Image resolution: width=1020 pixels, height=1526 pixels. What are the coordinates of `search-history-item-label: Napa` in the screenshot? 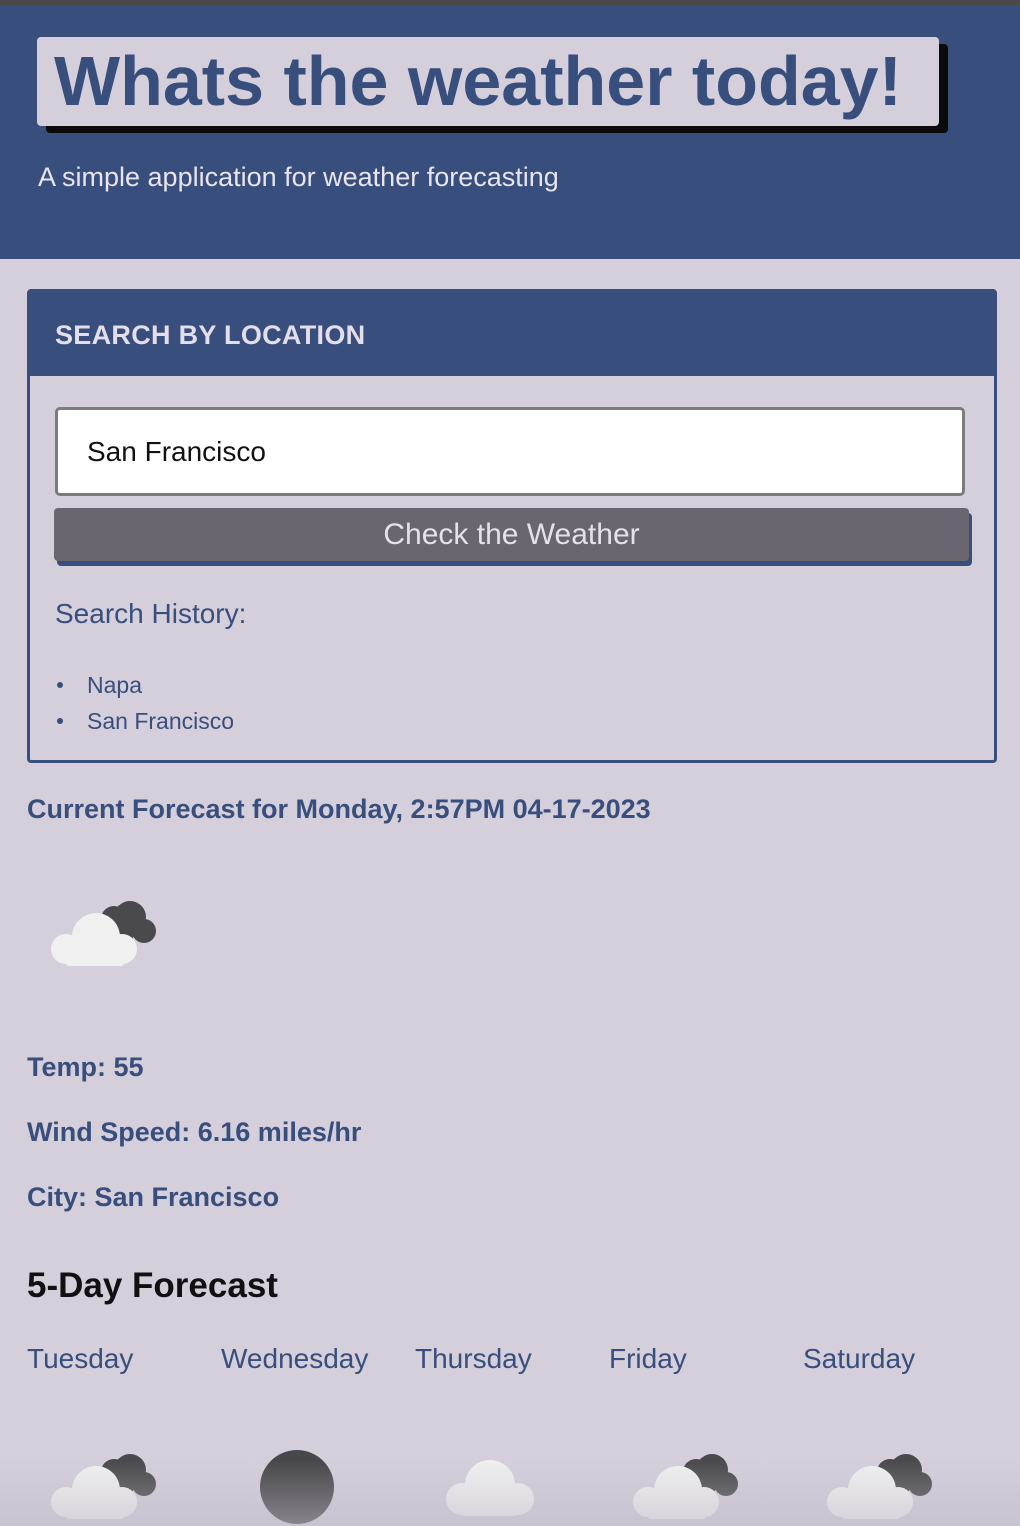 It's located at (114, 685).